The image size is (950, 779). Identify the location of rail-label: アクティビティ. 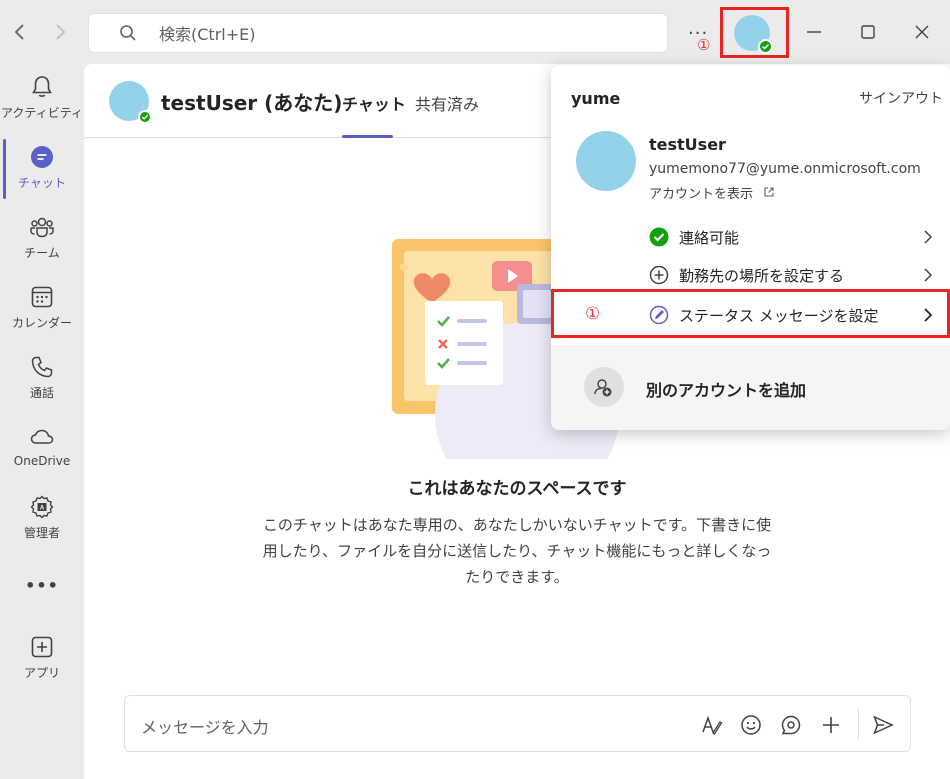
(42, 113).